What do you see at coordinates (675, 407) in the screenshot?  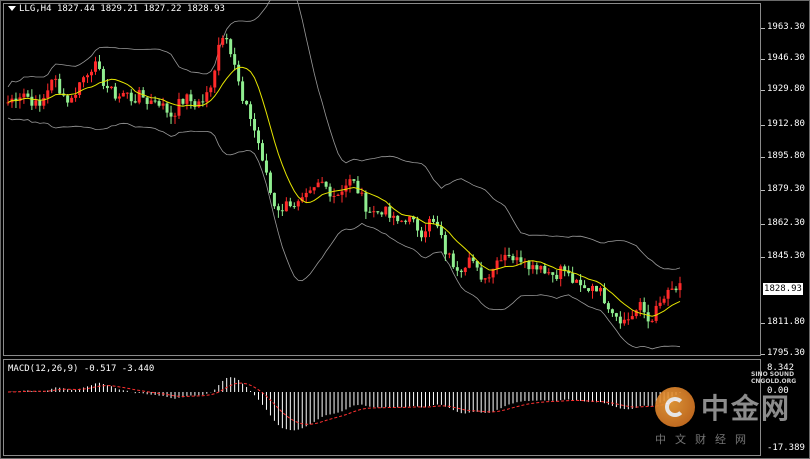 I see `logo-icon` at bounding box center [675, 407].